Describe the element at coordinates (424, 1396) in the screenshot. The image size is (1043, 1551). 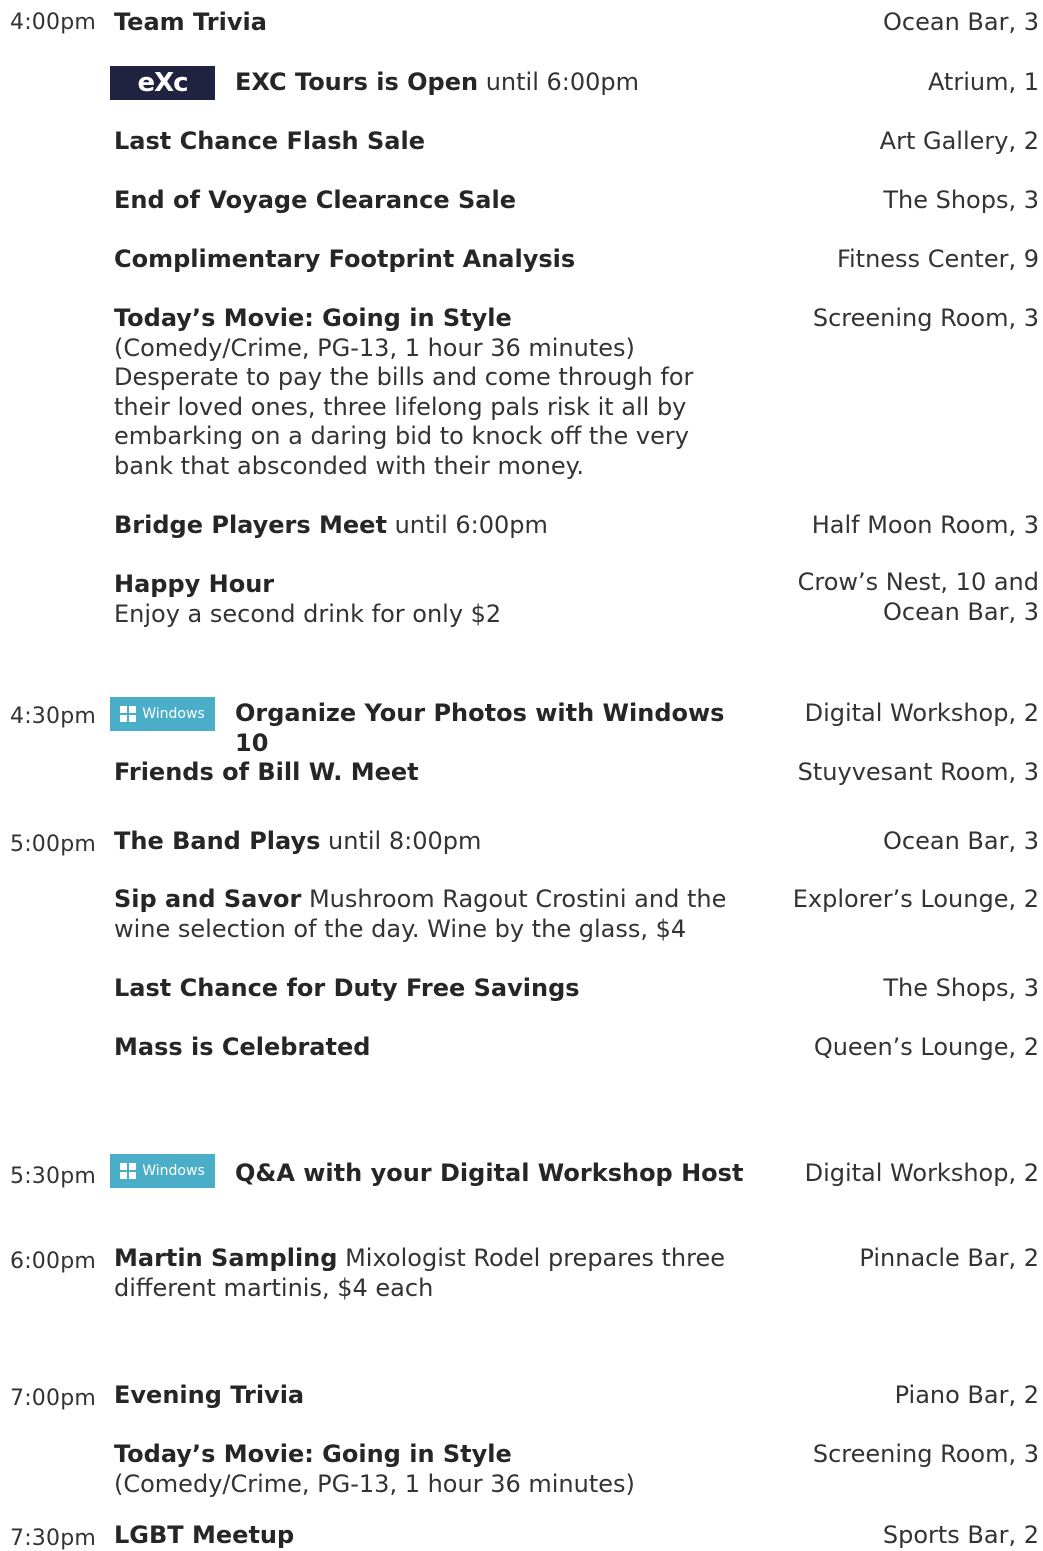
I see `event-evening-trivia: Evening Trivia` at that location.